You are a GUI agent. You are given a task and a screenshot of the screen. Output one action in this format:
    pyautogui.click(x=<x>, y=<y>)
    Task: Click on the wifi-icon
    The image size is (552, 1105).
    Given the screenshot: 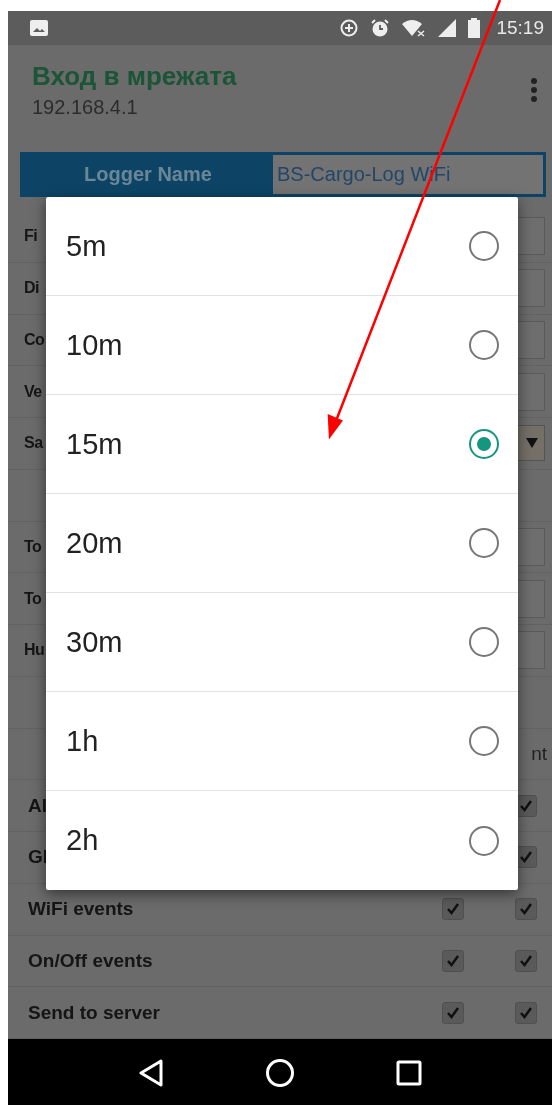 What is the action you would take?
    pyautogui.click(x=414, y=28)
    